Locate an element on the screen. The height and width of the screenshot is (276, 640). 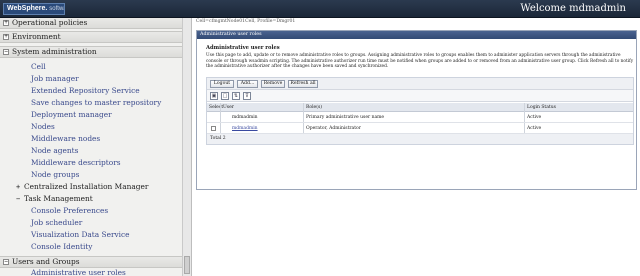
welcome-text: Welcome mdmadmin is located at coordinates (573, 8).